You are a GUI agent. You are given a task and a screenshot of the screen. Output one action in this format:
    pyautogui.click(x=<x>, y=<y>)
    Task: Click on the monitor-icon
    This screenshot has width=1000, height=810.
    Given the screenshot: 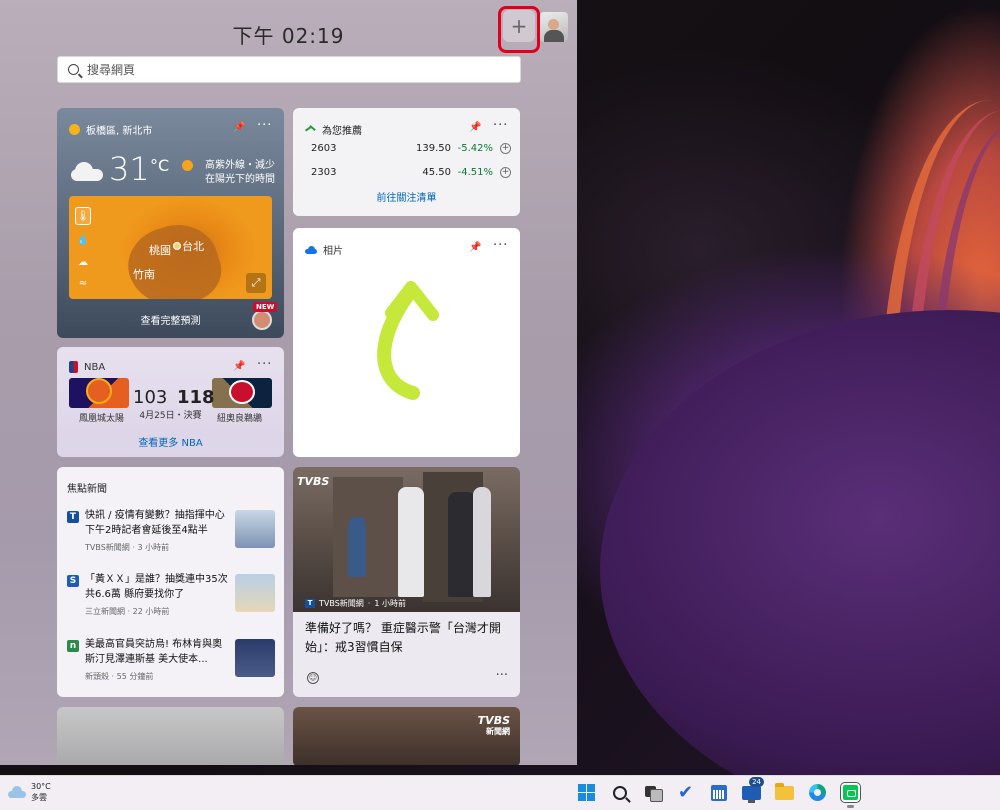 What is the action you would take?
    pyautogui.click(x=751, y=794)
    